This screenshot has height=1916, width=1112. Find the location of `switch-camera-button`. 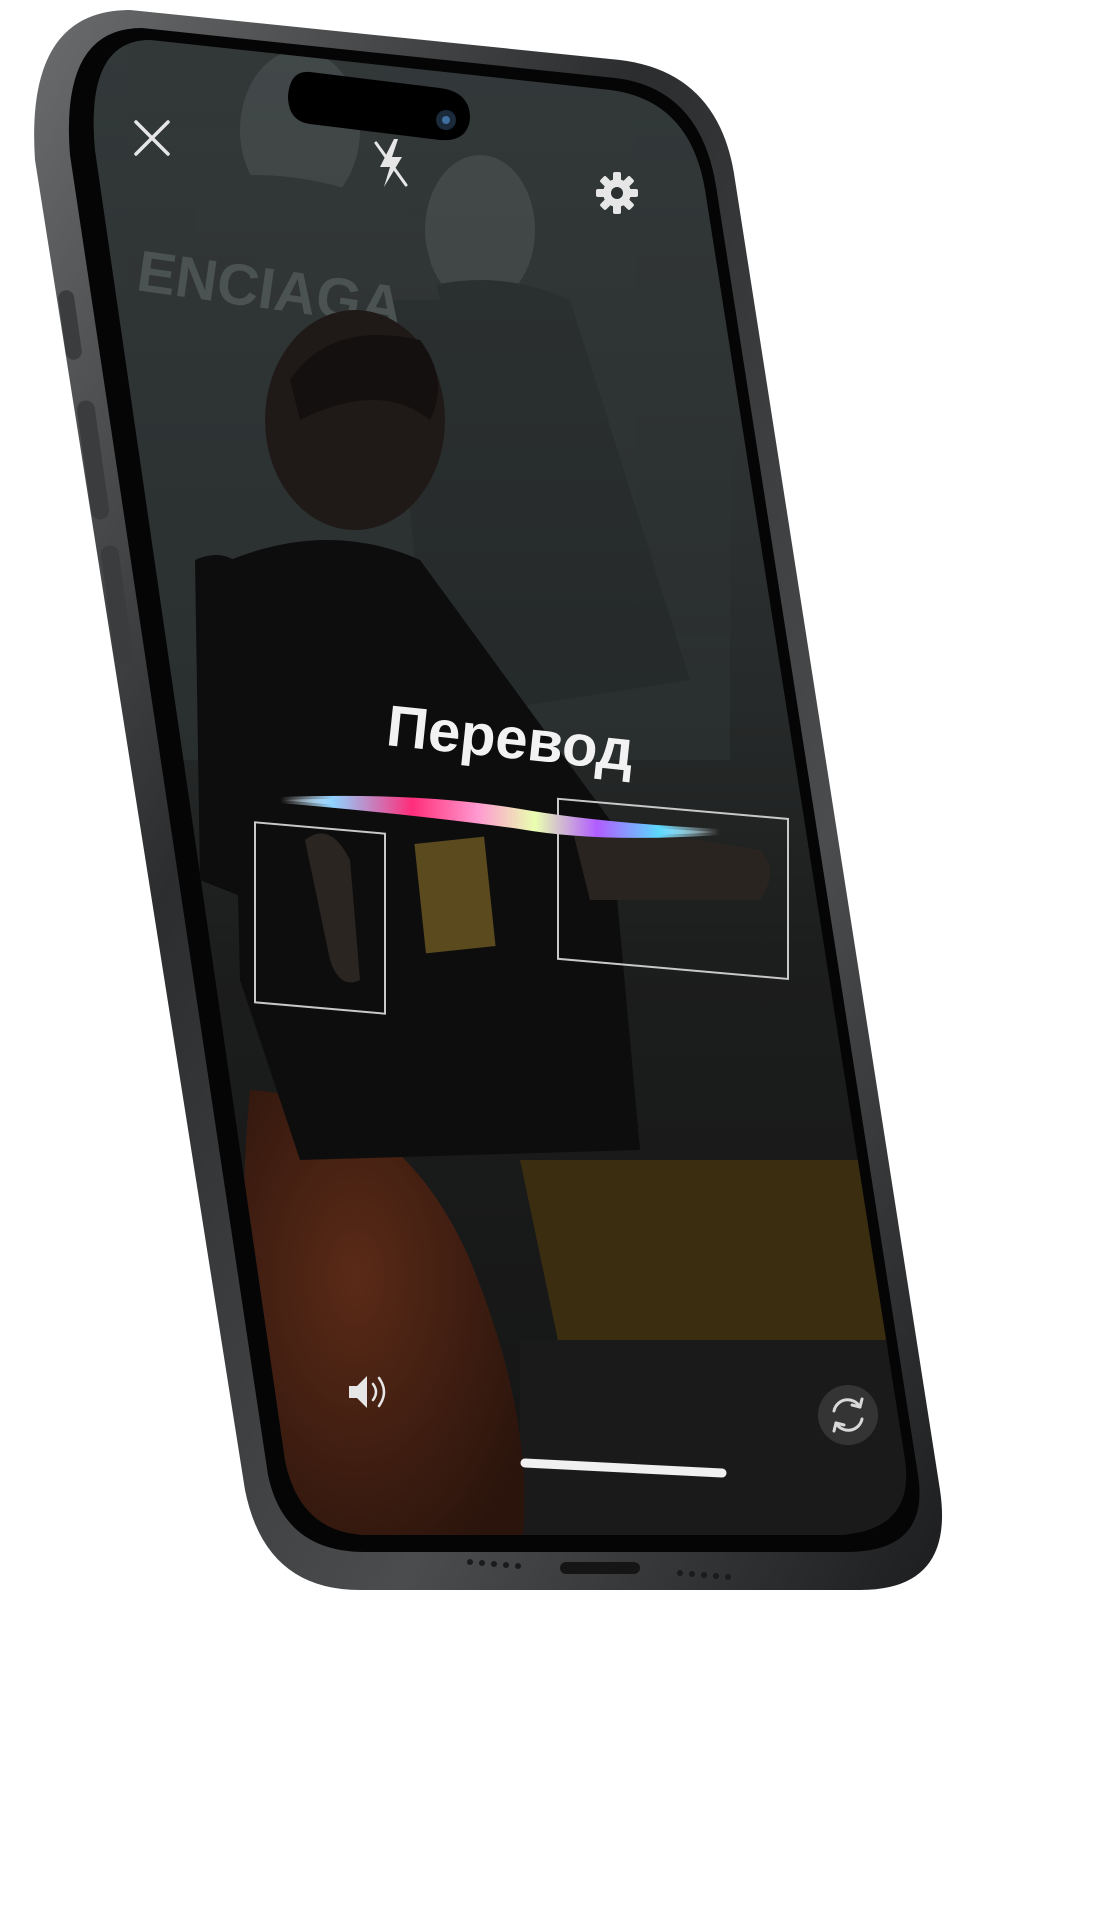

switch-camera-button is located at coordinates (848, 1415).